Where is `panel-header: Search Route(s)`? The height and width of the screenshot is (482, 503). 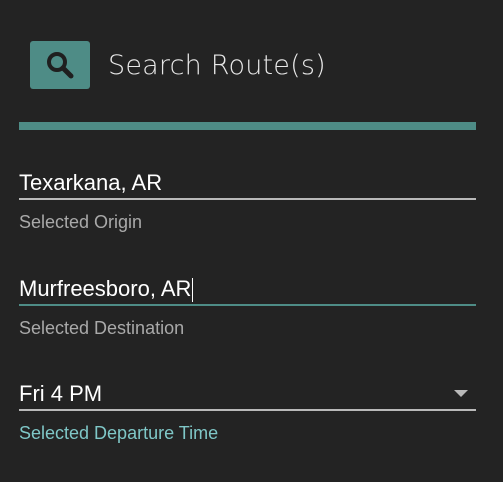
panel-header: Search Route(s) is located at coordinates (178, 65).